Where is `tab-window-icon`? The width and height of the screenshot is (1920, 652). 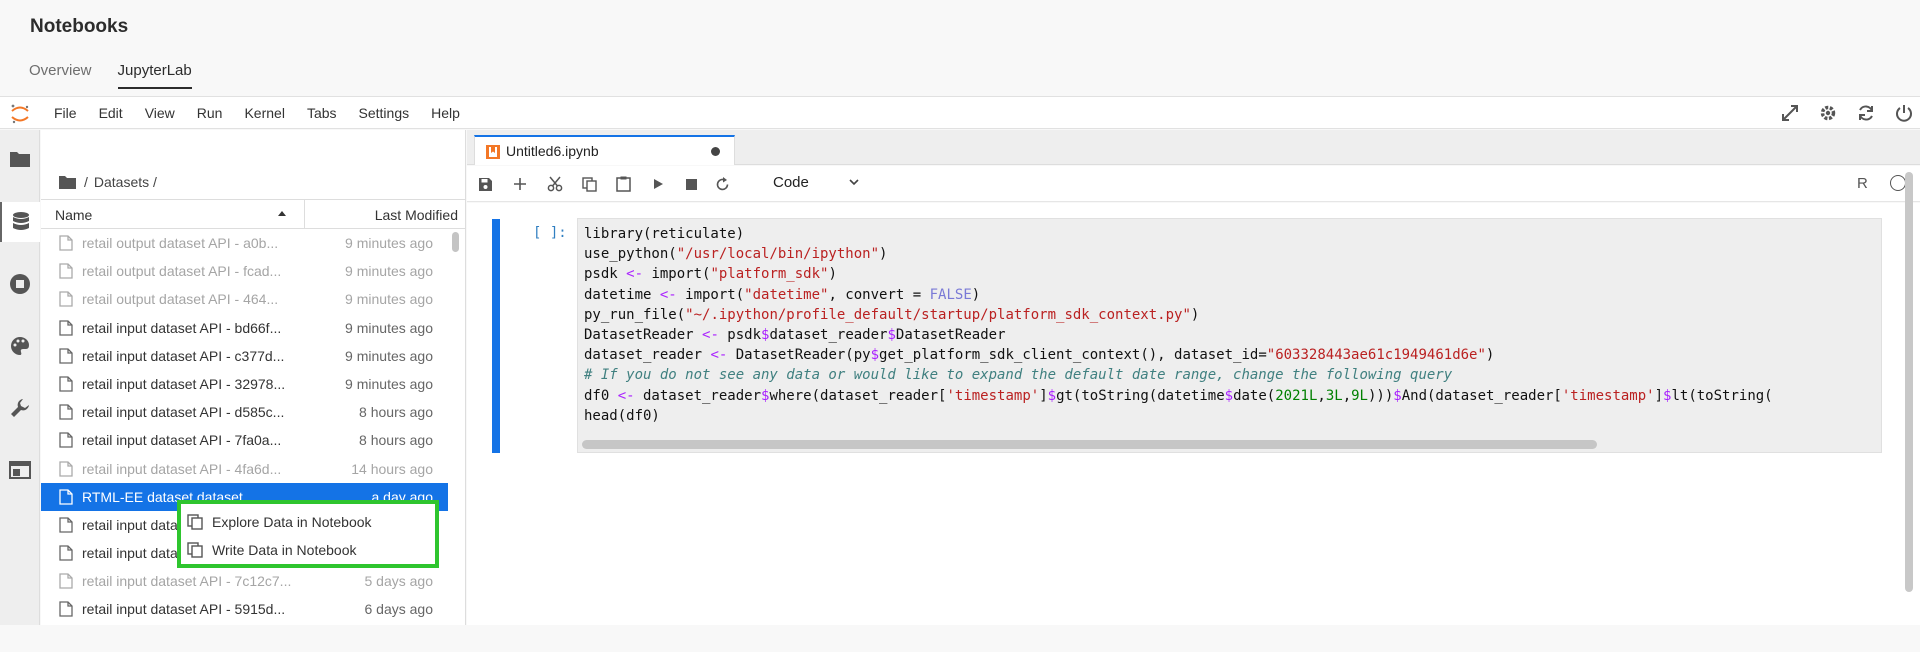
tab-window-icon is located at coordinates (20, 470).